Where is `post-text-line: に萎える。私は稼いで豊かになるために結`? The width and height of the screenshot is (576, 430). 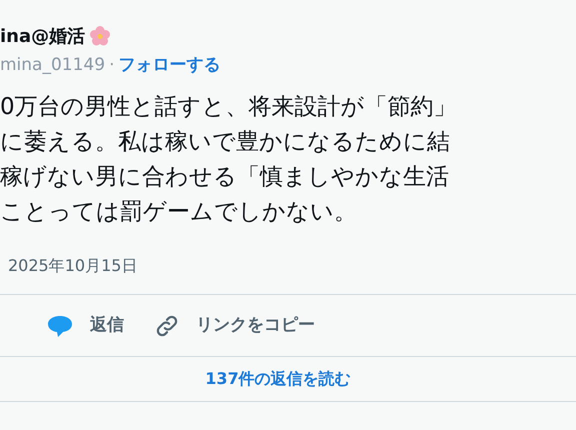
post-text-line: に萎える。私は稼いで豊かになるために結 is located at coordinates (225, 142).